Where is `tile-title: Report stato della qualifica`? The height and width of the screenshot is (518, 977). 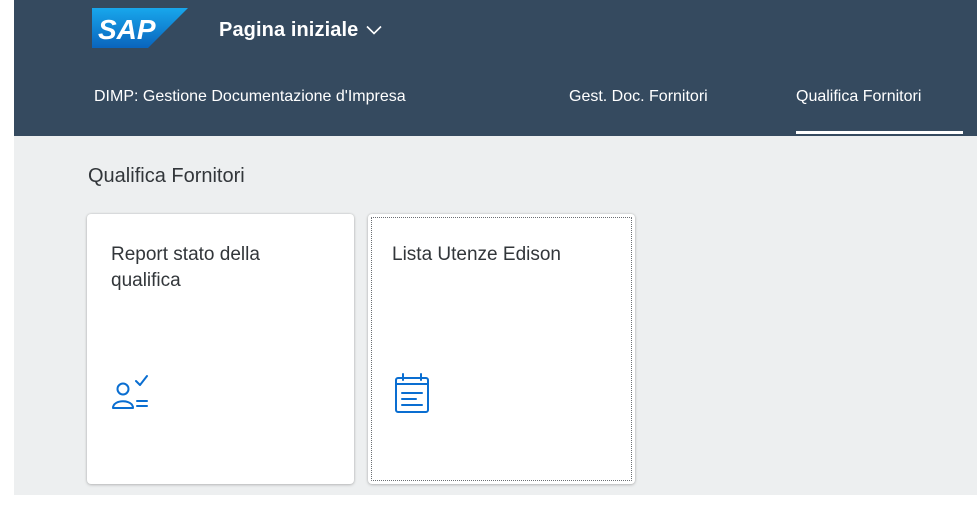 tile-title: Report stato della qualifica is located at coordinates (185, 267).